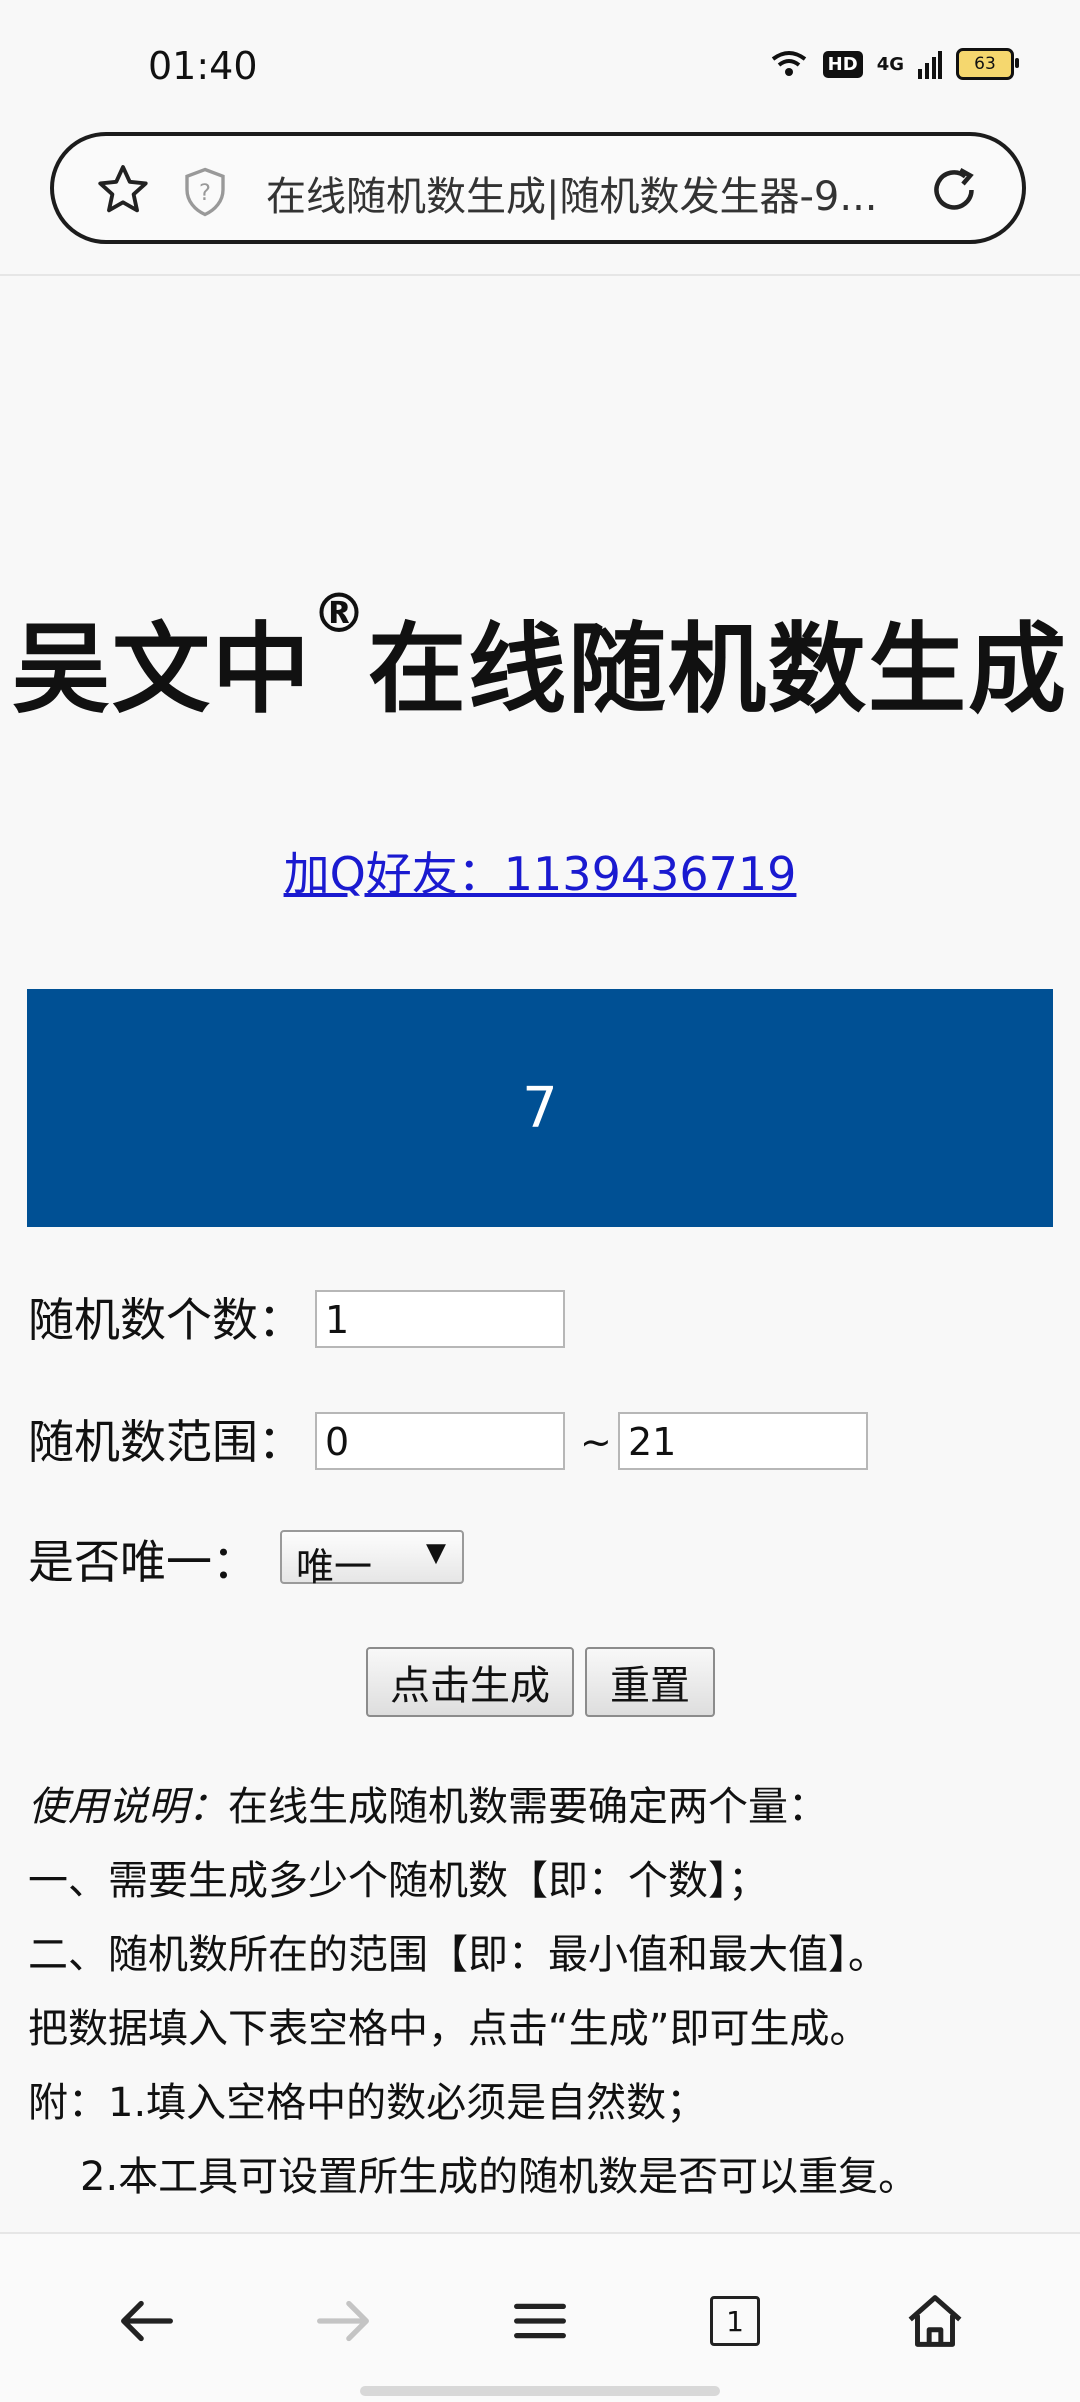 The height and width of the screenshot is (2402, 1080). Describe the element at coordinates (470, 1682) in the screenshot. I see `generate-button: 点击生成` at that location.